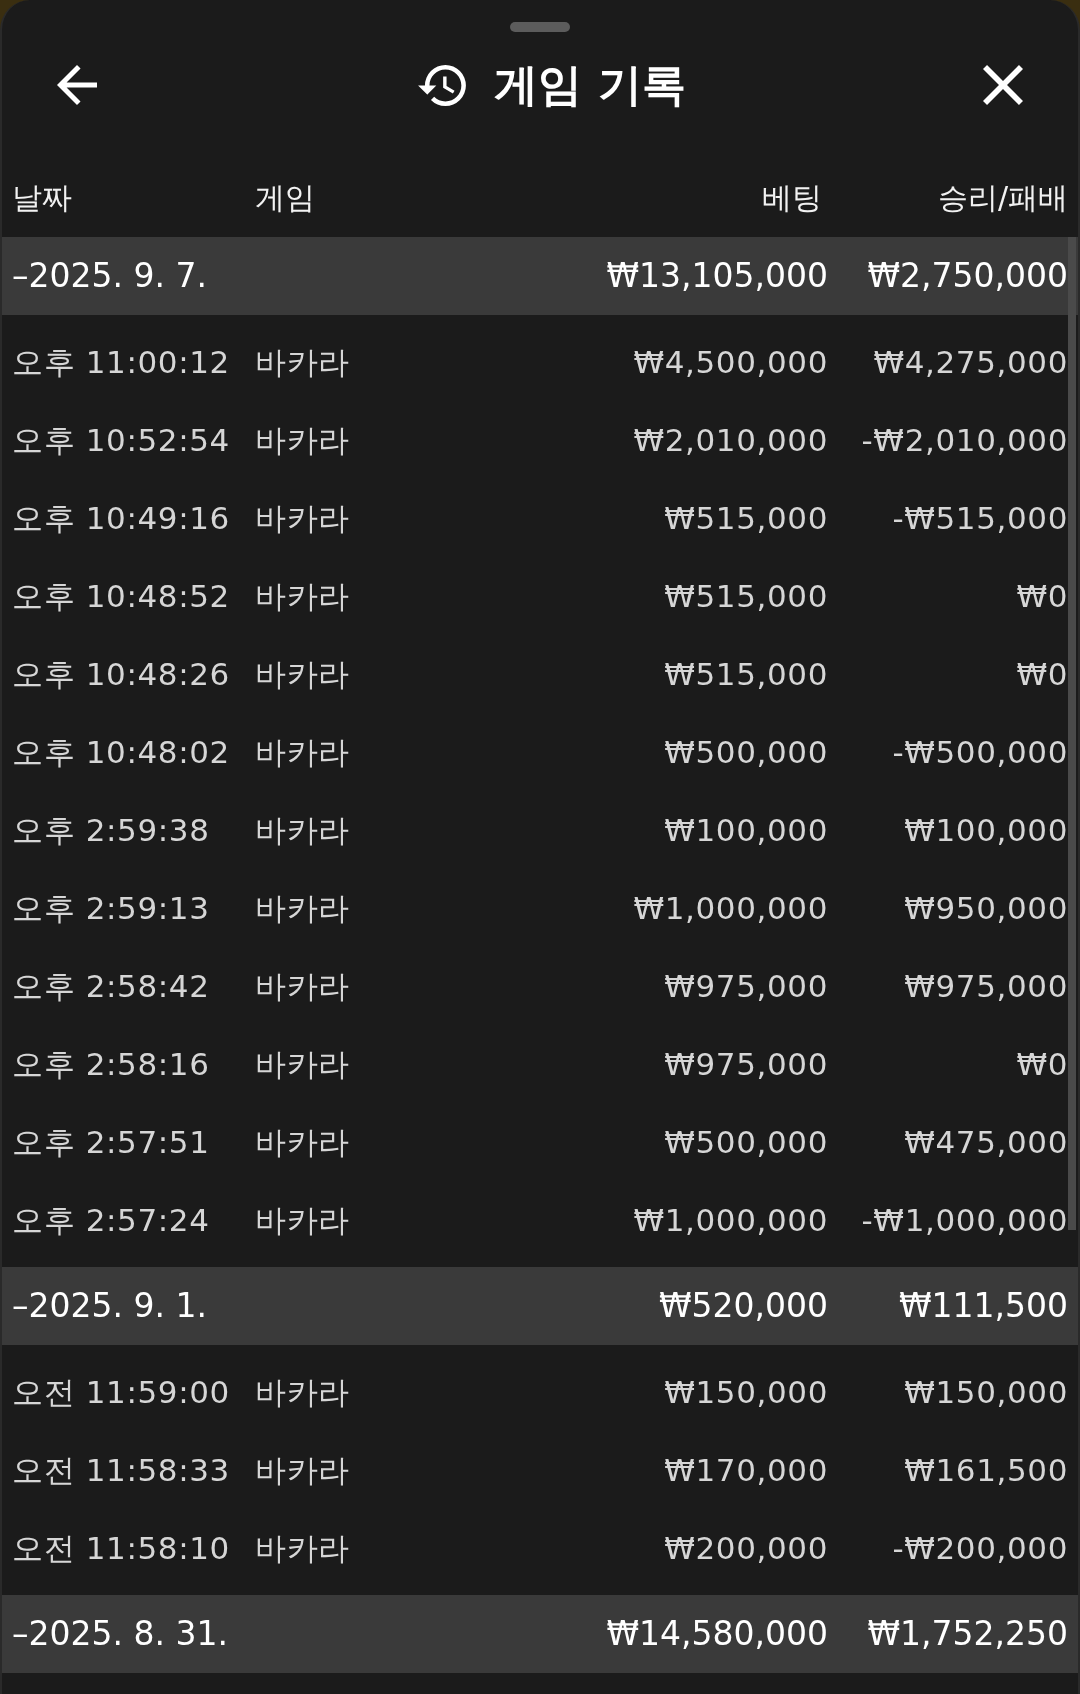 Image resolution: width=1080 pixels, height=1694 pixels. What do you see at coordinates (121, 1548) in the screenshot?
I see `time-cell-text: 오전 11:58:10` at bounding box center [121, 1548].